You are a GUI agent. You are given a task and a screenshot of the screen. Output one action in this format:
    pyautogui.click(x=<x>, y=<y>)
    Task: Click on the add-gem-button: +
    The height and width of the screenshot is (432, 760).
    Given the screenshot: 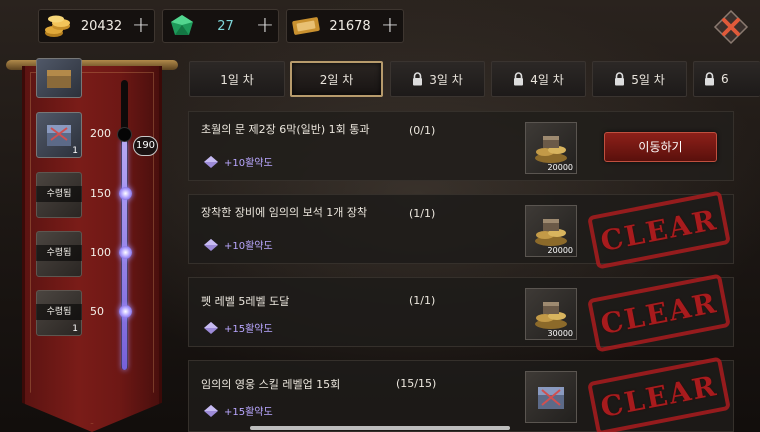 What is the action you would take?
    pyautogui.click(x=265, y=26)
    